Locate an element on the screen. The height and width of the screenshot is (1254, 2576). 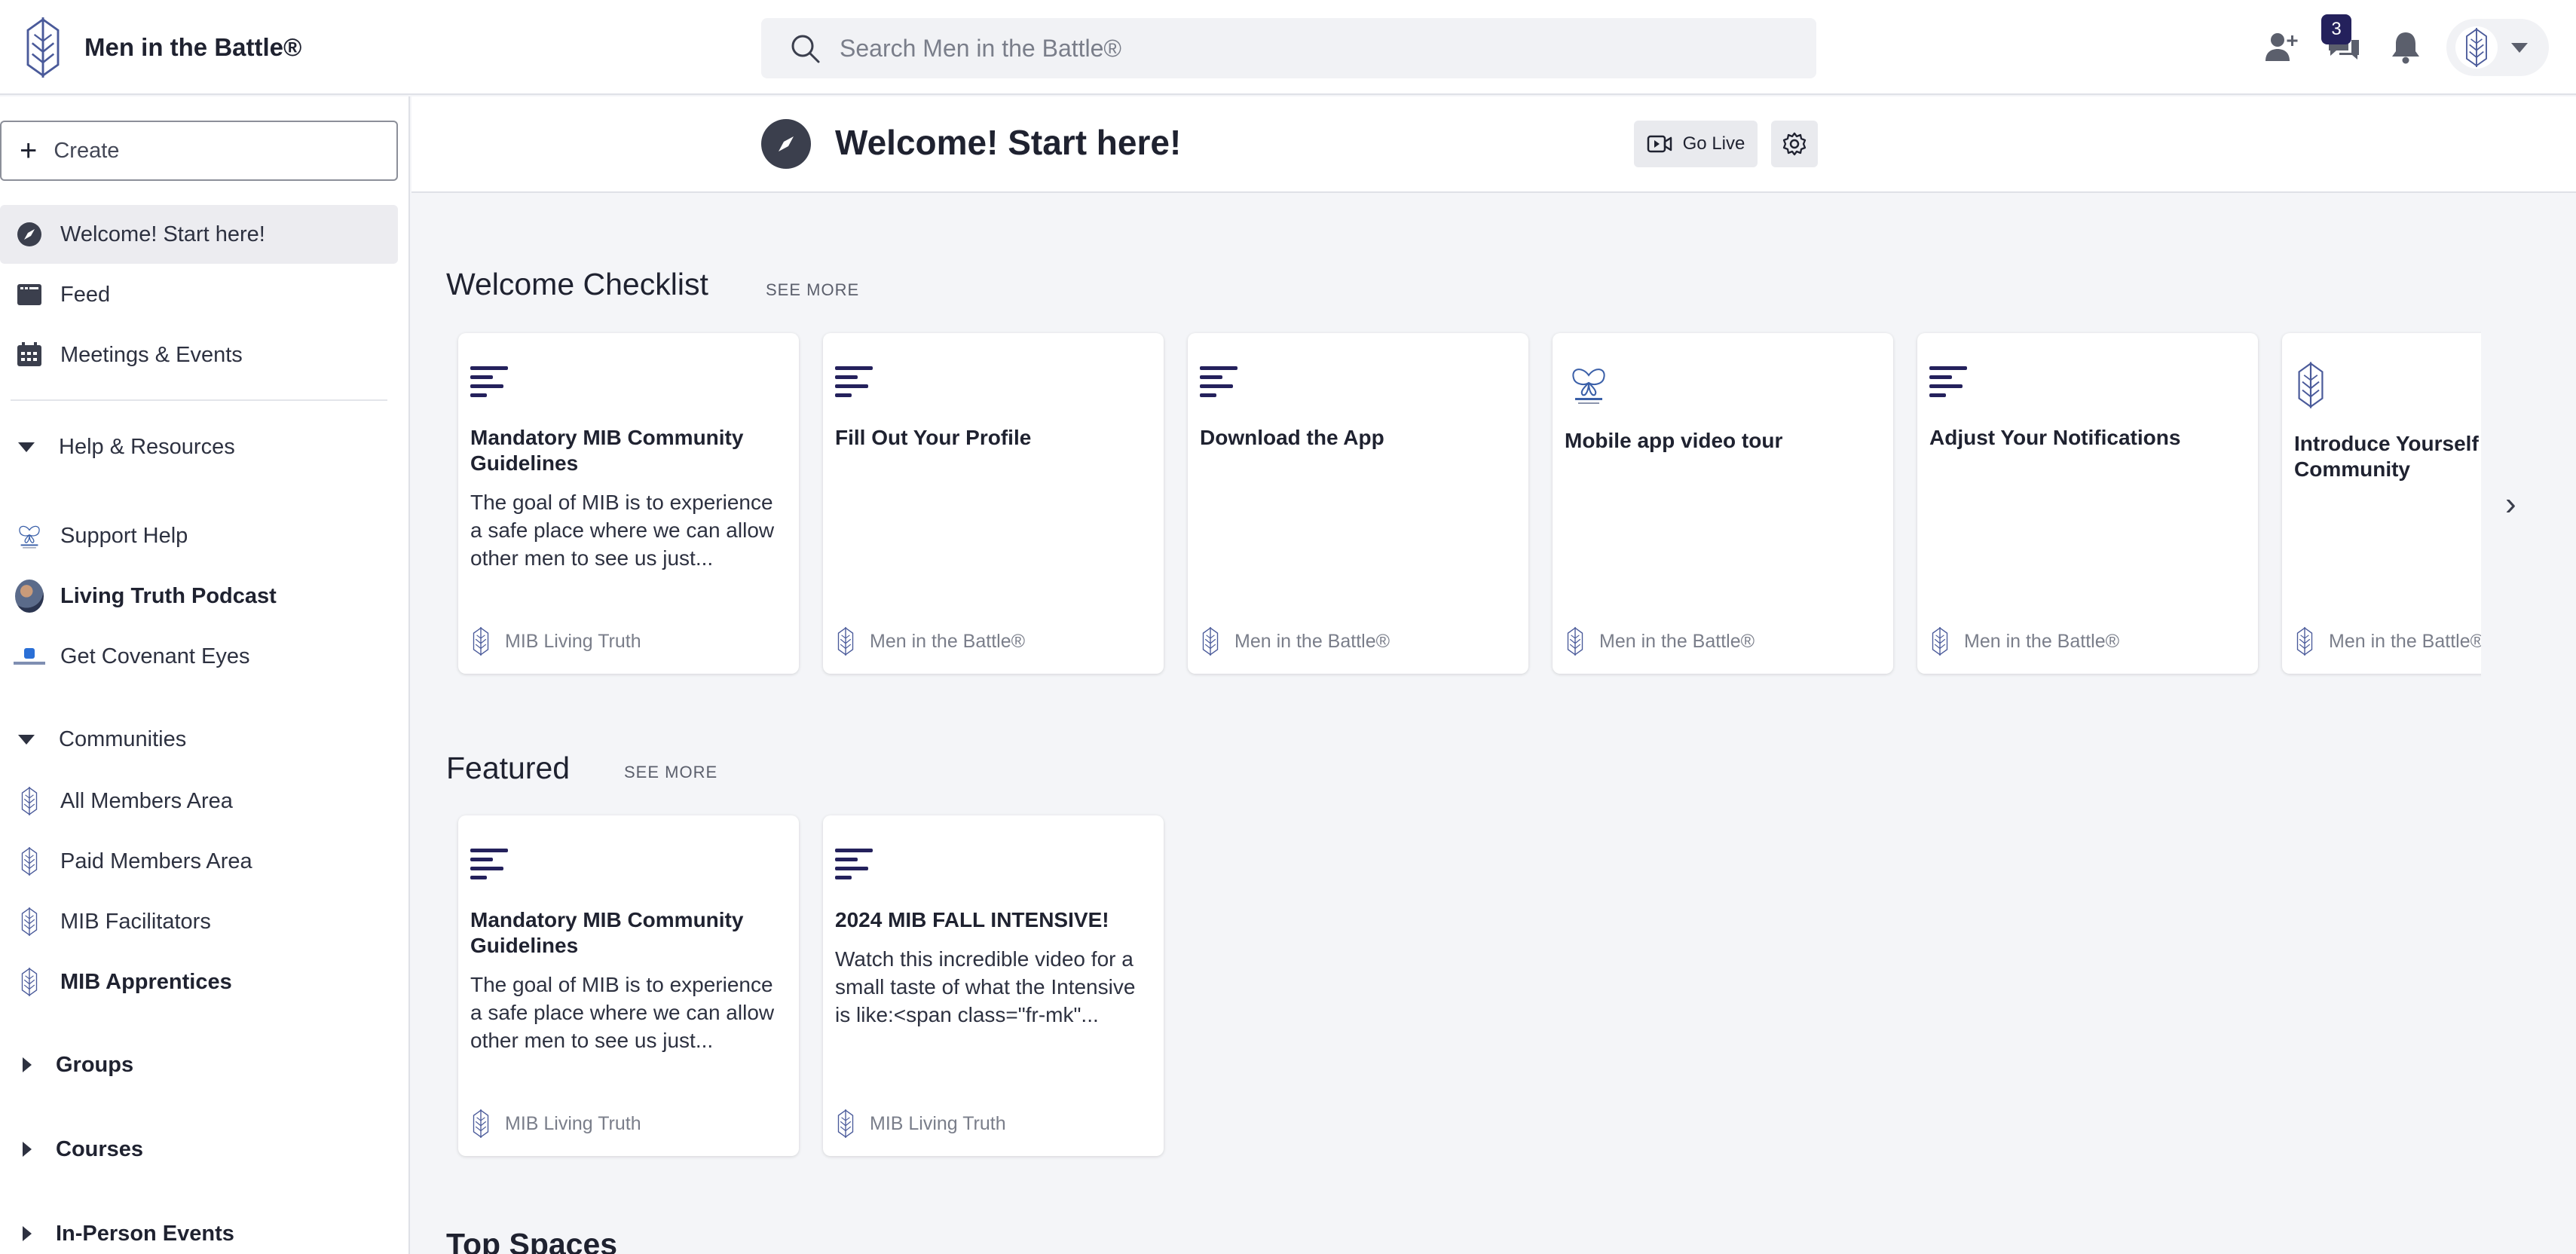
sidebar-item-label: Paid Members Area is located at coordinates (156, 861).